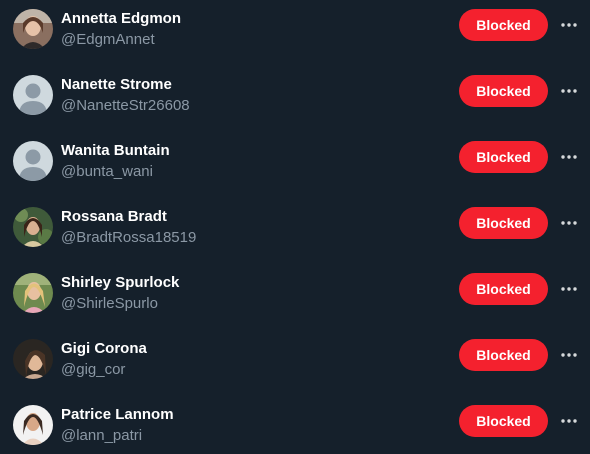  Describe the element at coordinates (295, 173) in the screenshot. I see `account-row-wanita-buntain: Wanita Buntain @bunta_wani Blocked` at that location.